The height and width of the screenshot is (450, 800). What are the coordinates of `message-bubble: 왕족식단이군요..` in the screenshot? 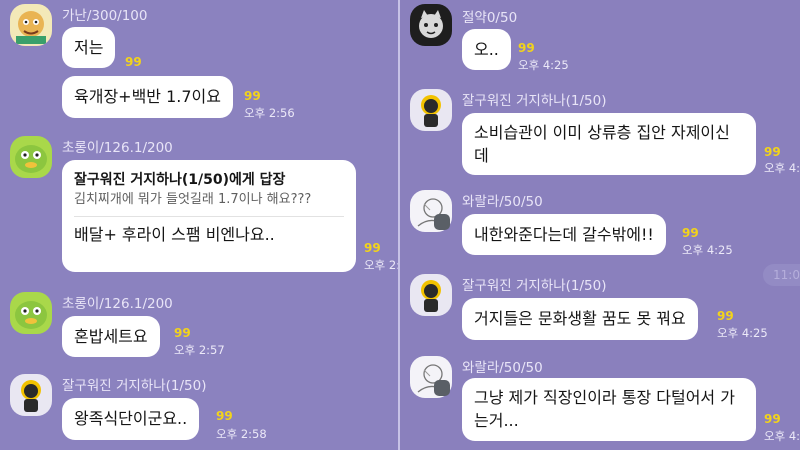 It's located at (131, 419).